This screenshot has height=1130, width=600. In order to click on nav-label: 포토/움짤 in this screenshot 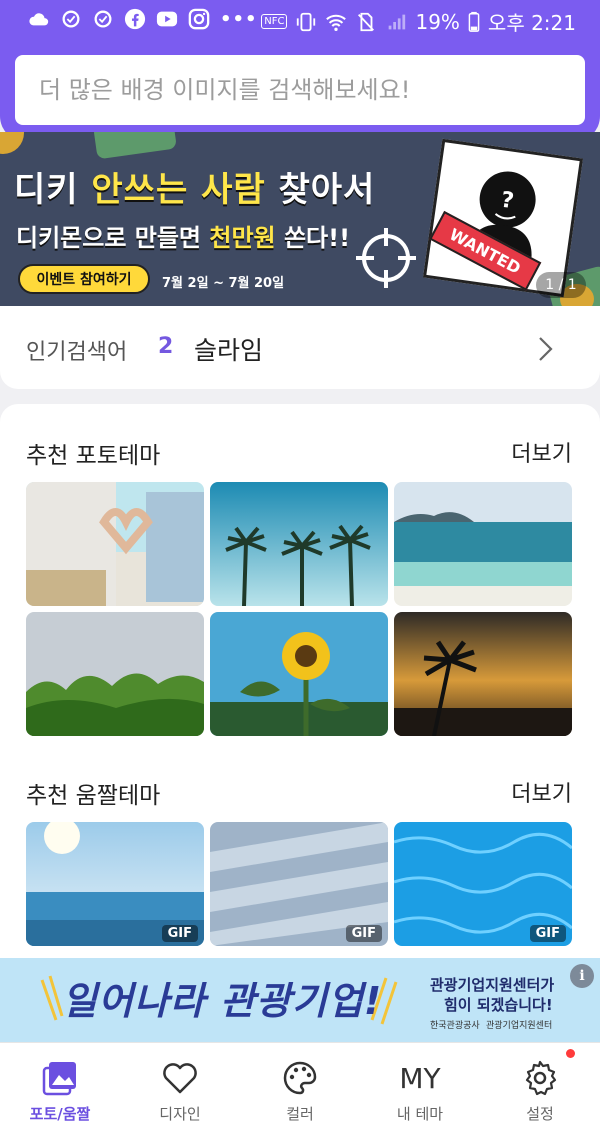, I will do `click(60, 1114)`.